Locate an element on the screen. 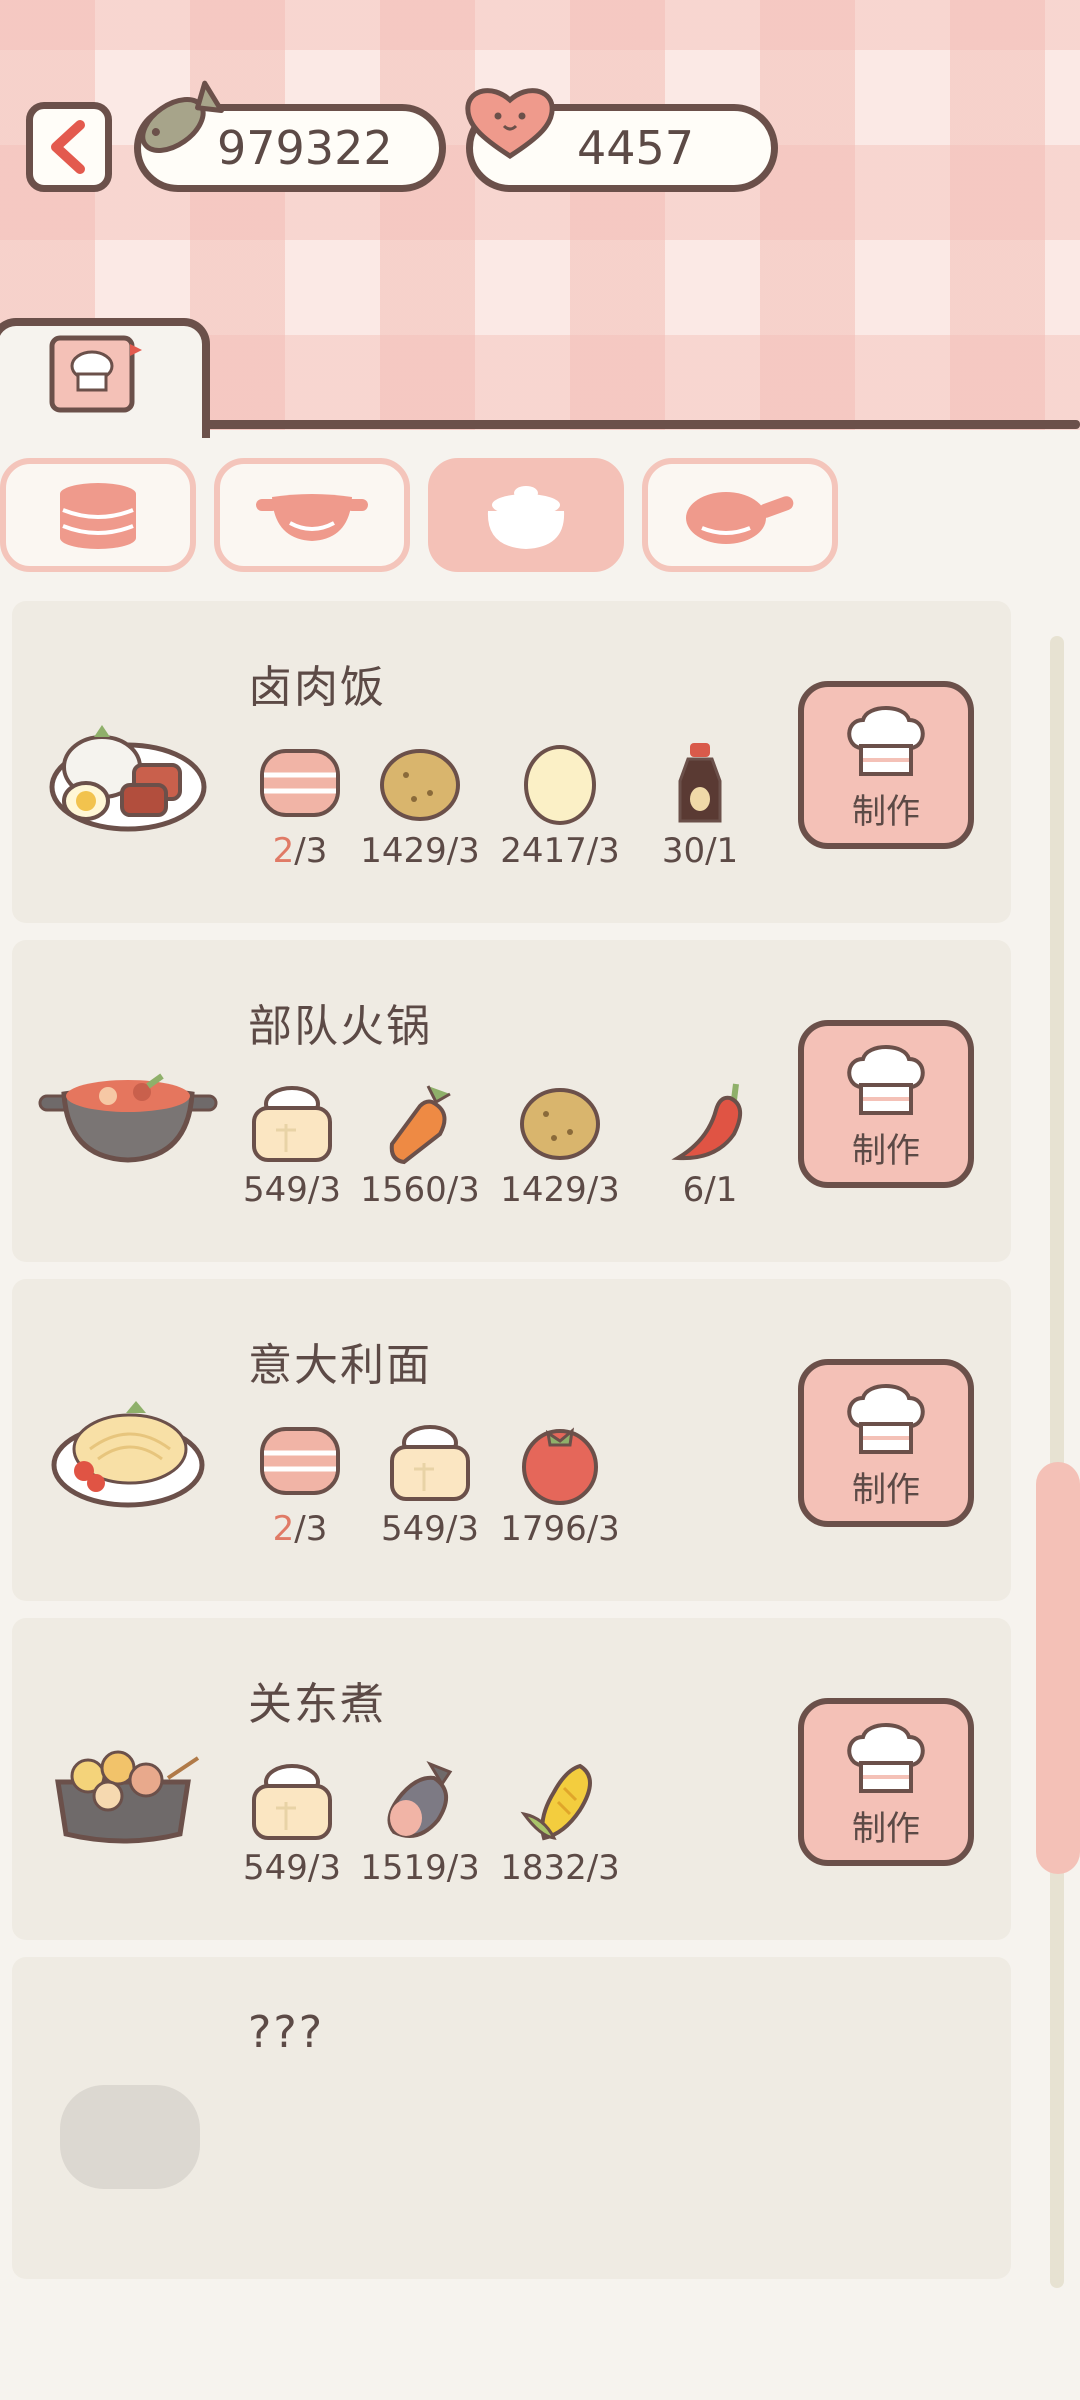  ingredient-list: 549/3 1519/3 1832/3 is located at coordinates (510, 1828).